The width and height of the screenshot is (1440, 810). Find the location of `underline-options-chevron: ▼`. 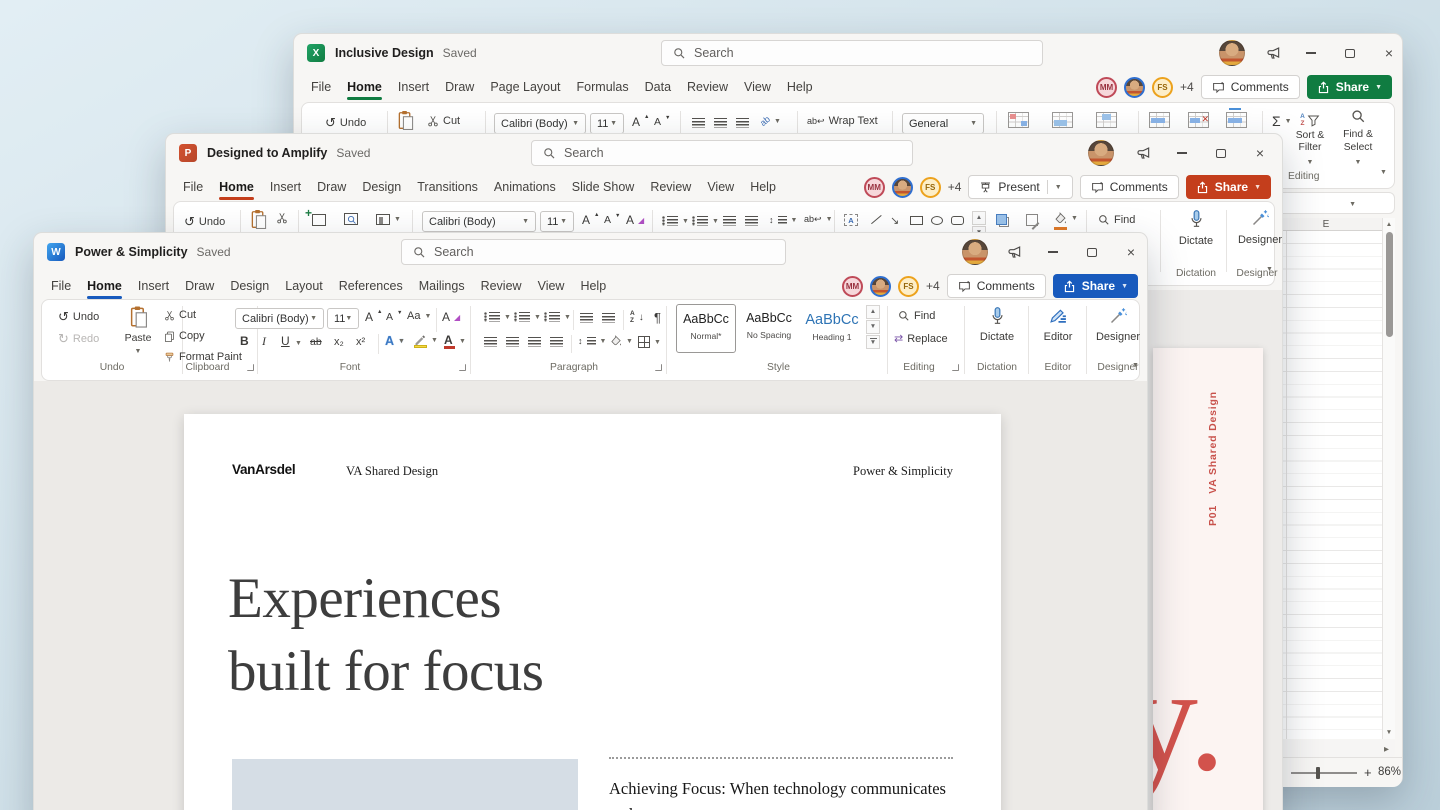

underline-options-chevron: ▼ is located at coordinates (298, 343).